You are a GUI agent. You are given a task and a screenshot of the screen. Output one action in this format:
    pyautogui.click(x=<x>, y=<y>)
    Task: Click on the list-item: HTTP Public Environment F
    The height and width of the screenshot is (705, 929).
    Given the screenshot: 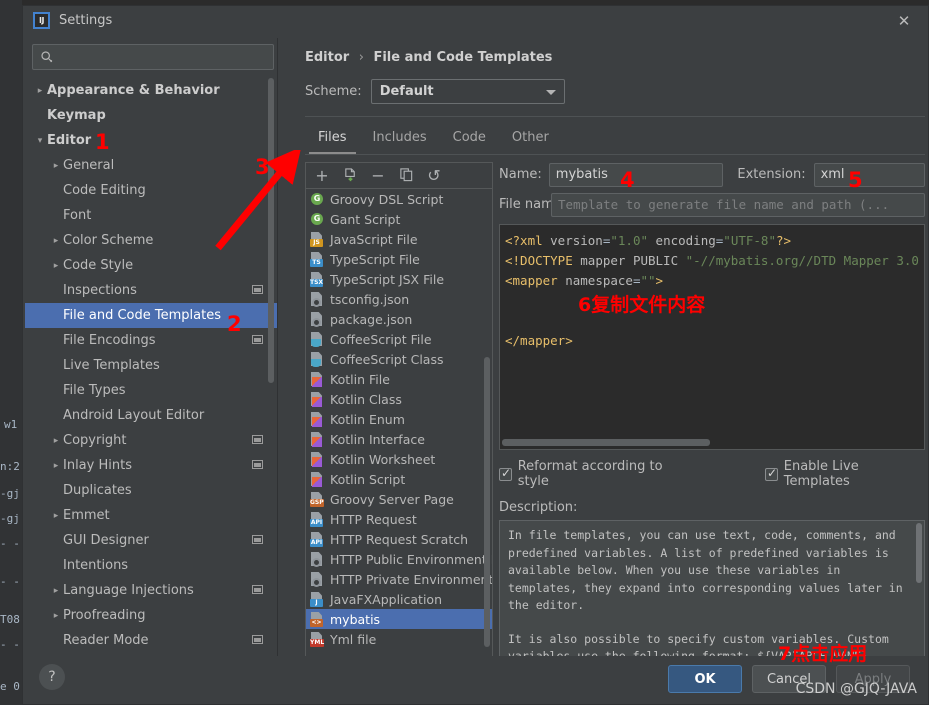 What is the action you would take?
    pyautogui.click(x=399, y=559)
    